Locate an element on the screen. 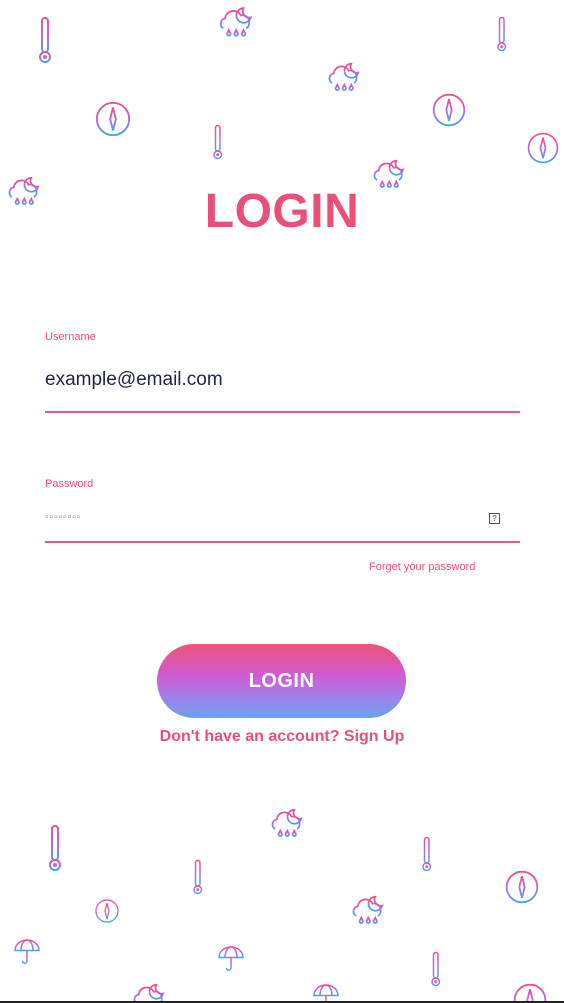 This screenshot has height=1003, width=564. username-label: Username is located at coordinates (70, 337).